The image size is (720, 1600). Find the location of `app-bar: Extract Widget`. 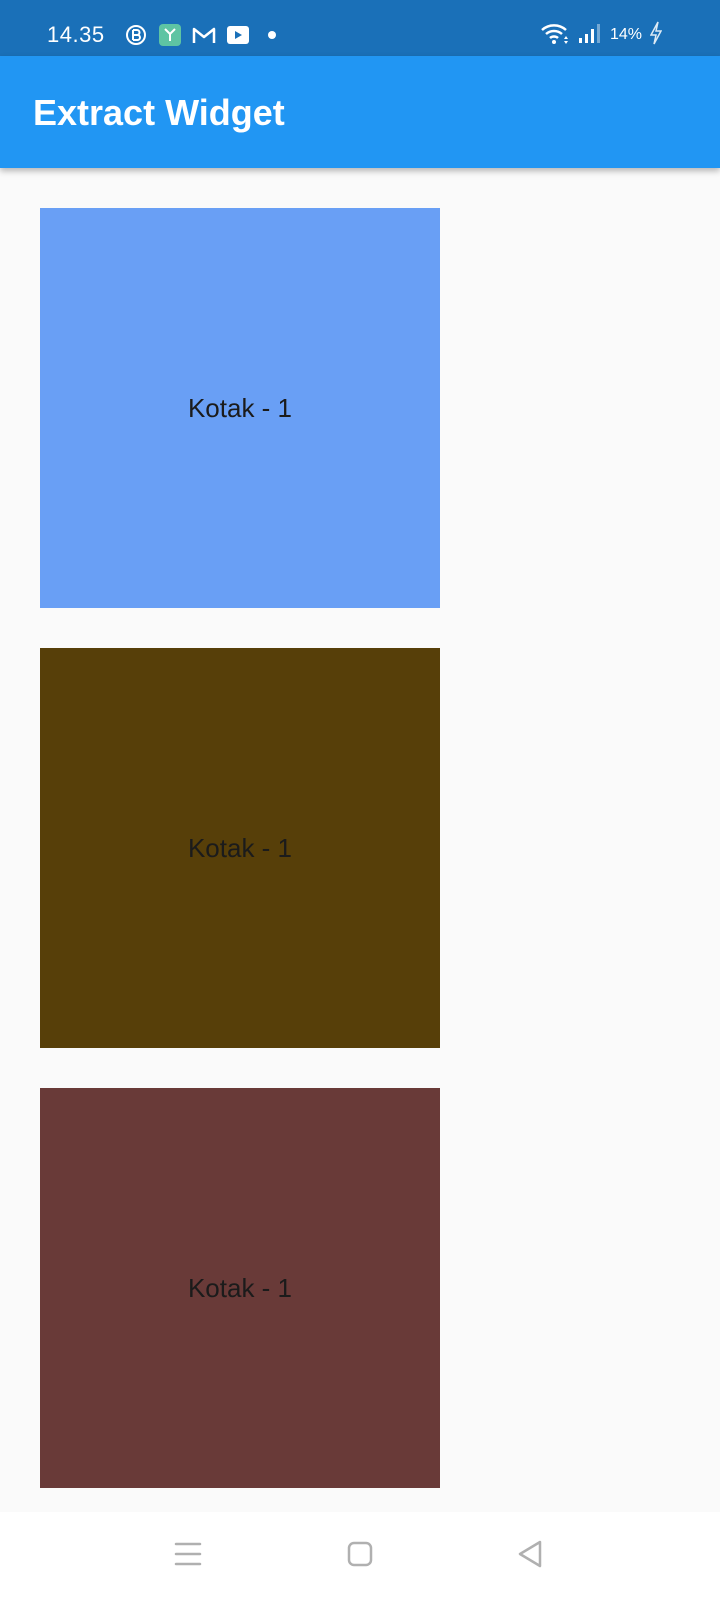

app-bar: Extract Widget is located at coordinates (360, 112).